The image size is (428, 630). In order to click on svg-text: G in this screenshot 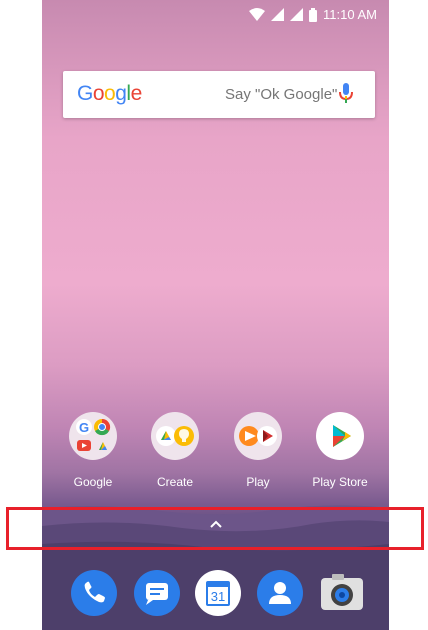, I will do `click(84, 427)`.